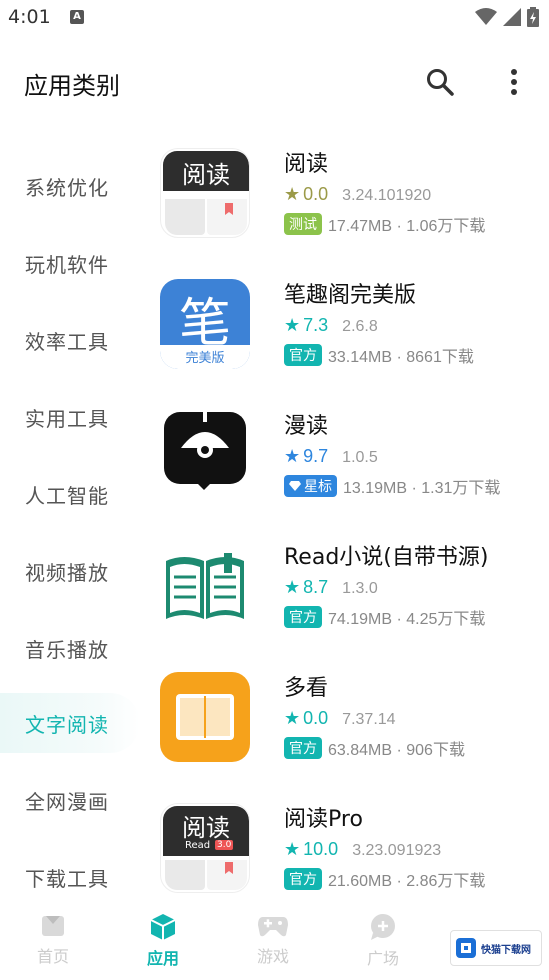 This screenshot has height=980, width=549. Describe the element at coordinates (360, 588) in the screenshot. I see `app-version: 1.3.0` at that location.